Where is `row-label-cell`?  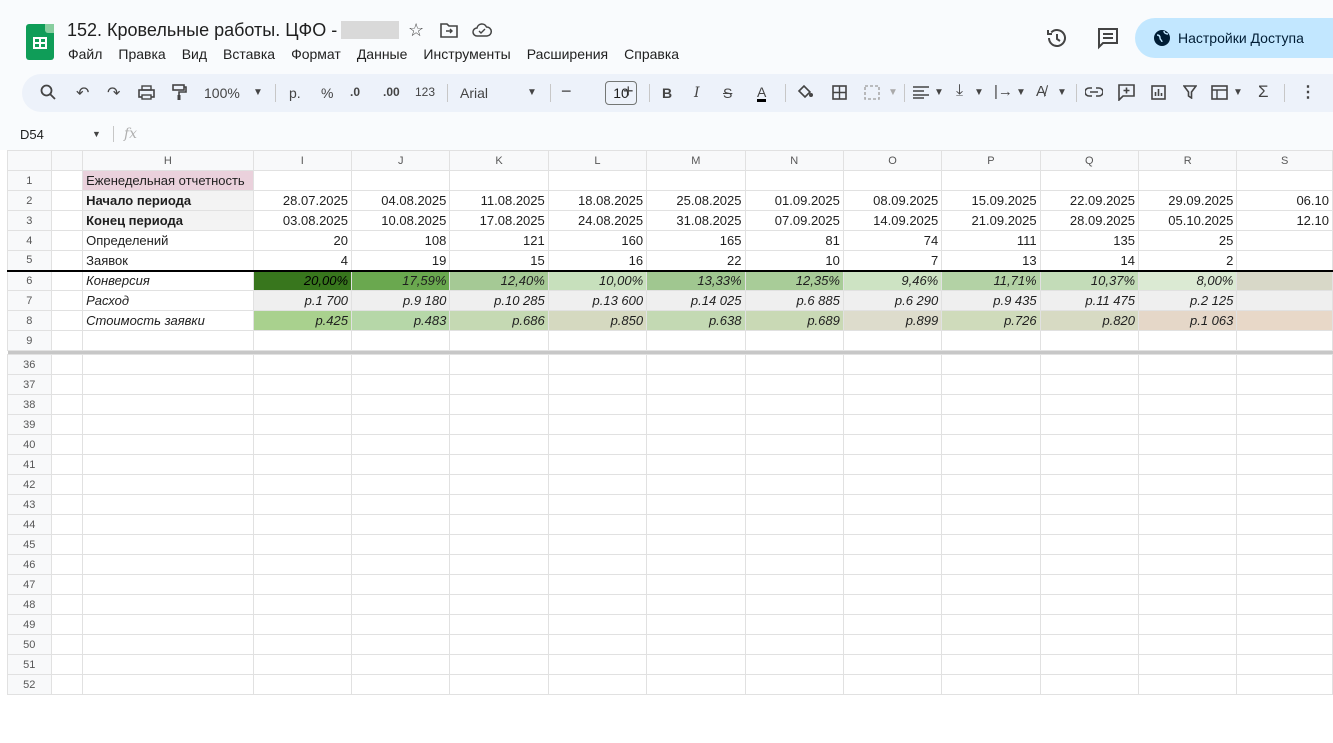
row-label-cell is located at coordinates (168, 340).